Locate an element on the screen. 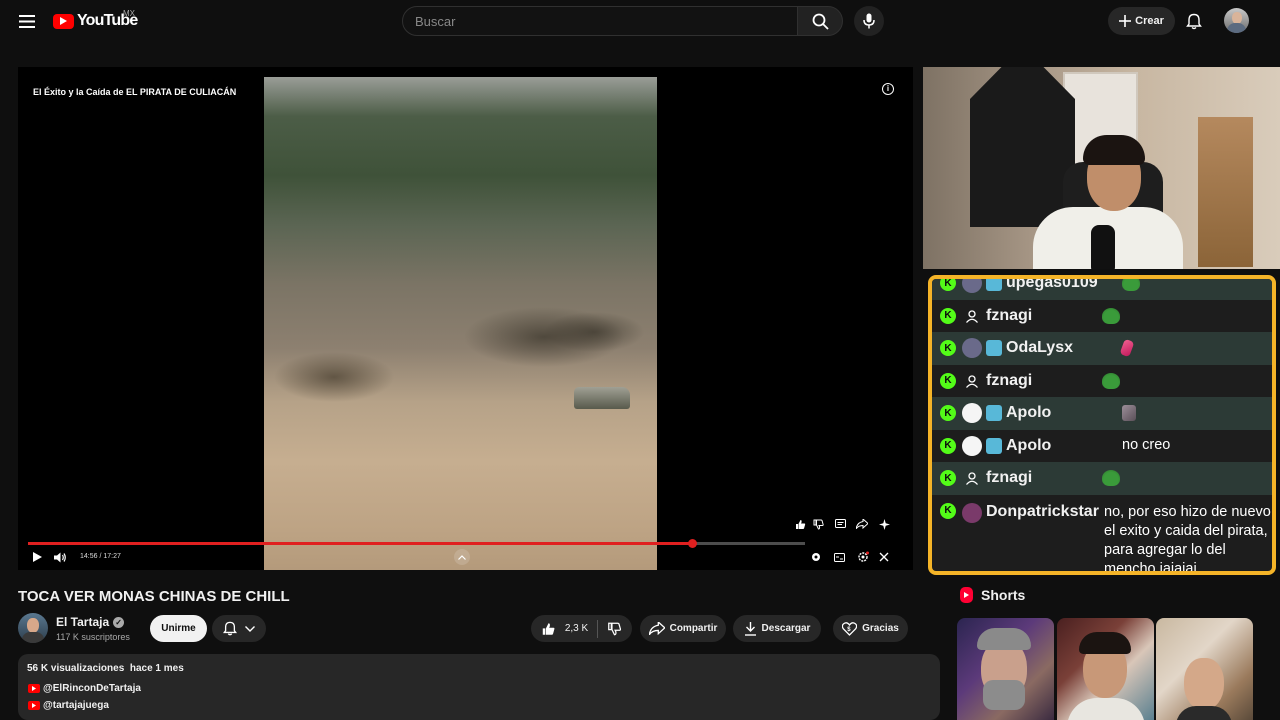 The width and height of the screenshot is (1280, 720). video-scene-vehicle is located at coordinates (602, 398).